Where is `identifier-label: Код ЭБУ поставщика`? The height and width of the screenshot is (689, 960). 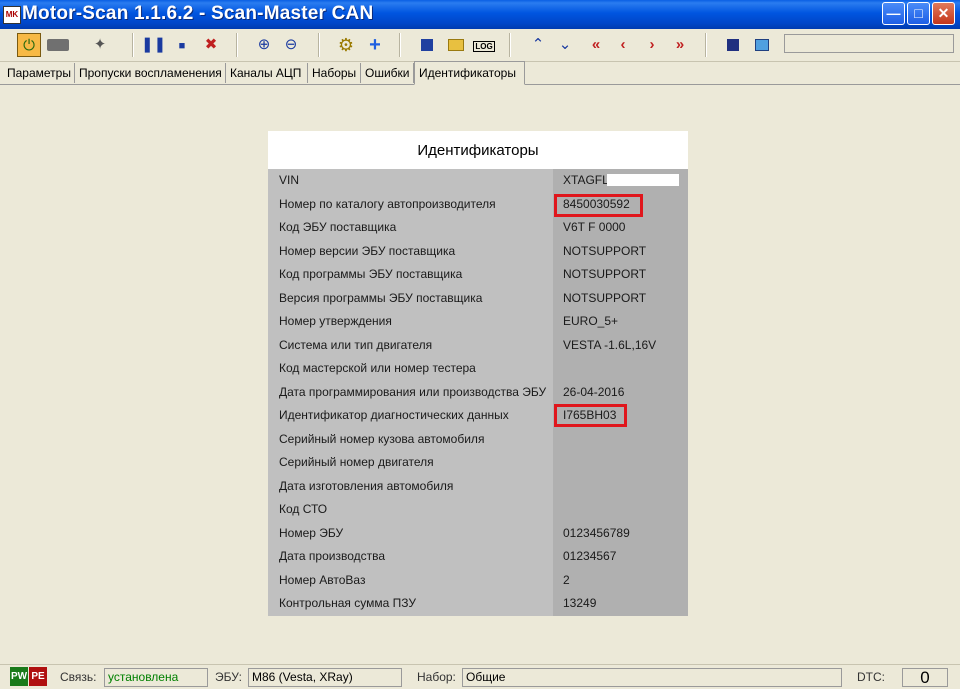 identifier-label: Код ЭБУ поставщика is located at coordinates (410, 228).